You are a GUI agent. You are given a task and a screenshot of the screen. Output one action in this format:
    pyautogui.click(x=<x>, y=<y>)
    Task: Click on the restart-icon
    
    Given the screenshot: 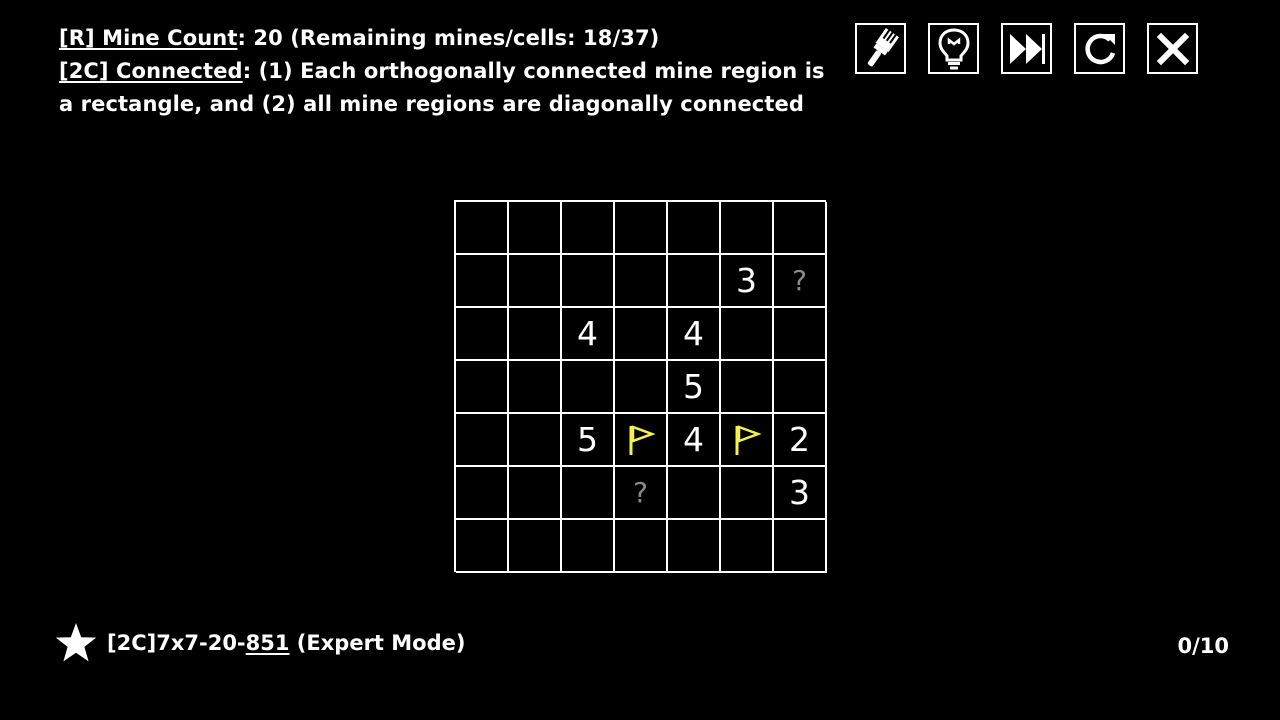 What is the action you would take?
    pyautogui.click(x=1099, y=48)
    